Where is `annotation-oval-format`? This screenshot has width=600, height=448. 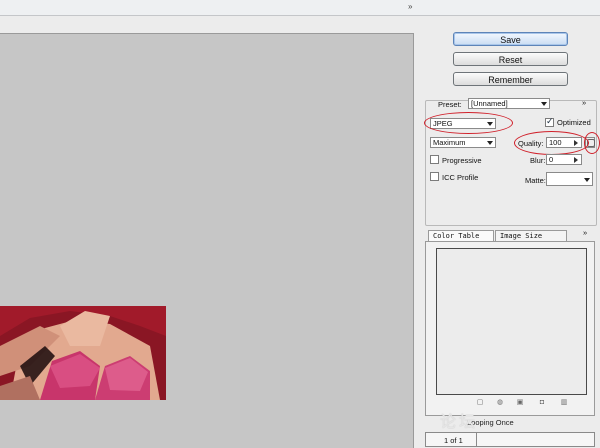
annotation-oval-format is located at coordinates (468, 123).